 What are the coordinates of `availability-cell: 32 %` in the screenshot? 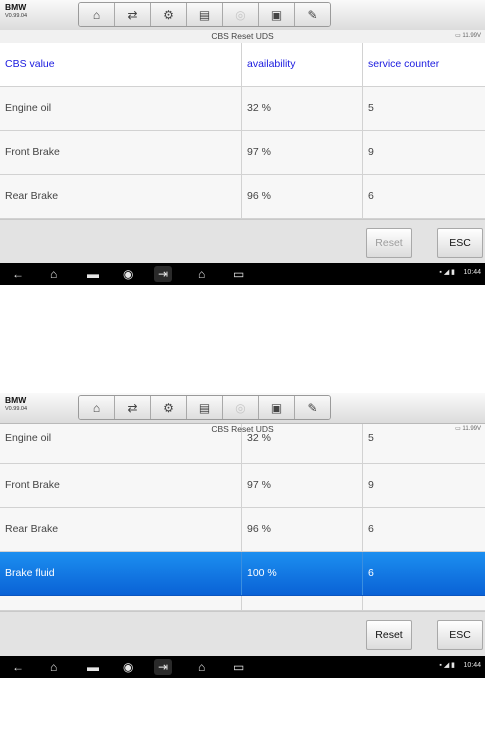 It's located at (302, 108).